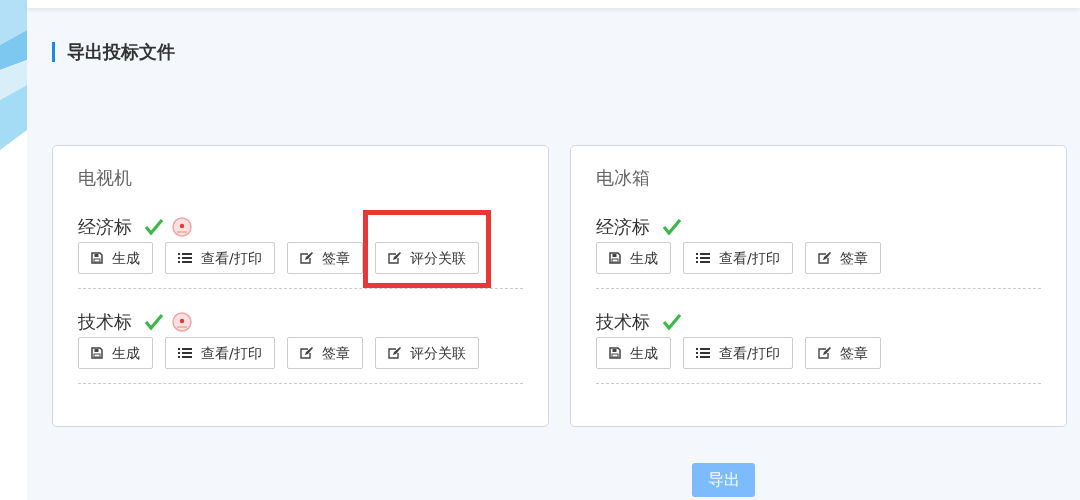  I want to click on project-name: 电视机, so click(105, 178).